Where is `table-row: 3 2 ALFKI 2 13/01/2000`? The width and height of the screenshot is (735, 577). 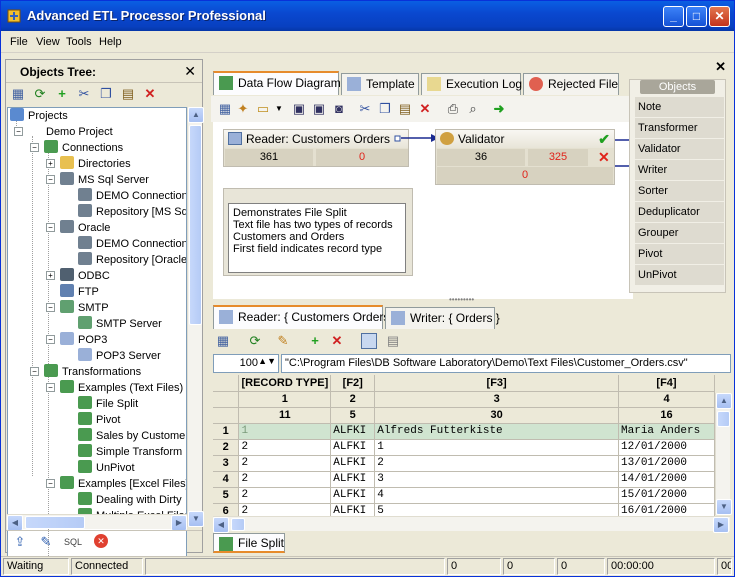
table-row: 3 2 ALFKI 2 13/01/2000 is located at coordinates (464, 463).